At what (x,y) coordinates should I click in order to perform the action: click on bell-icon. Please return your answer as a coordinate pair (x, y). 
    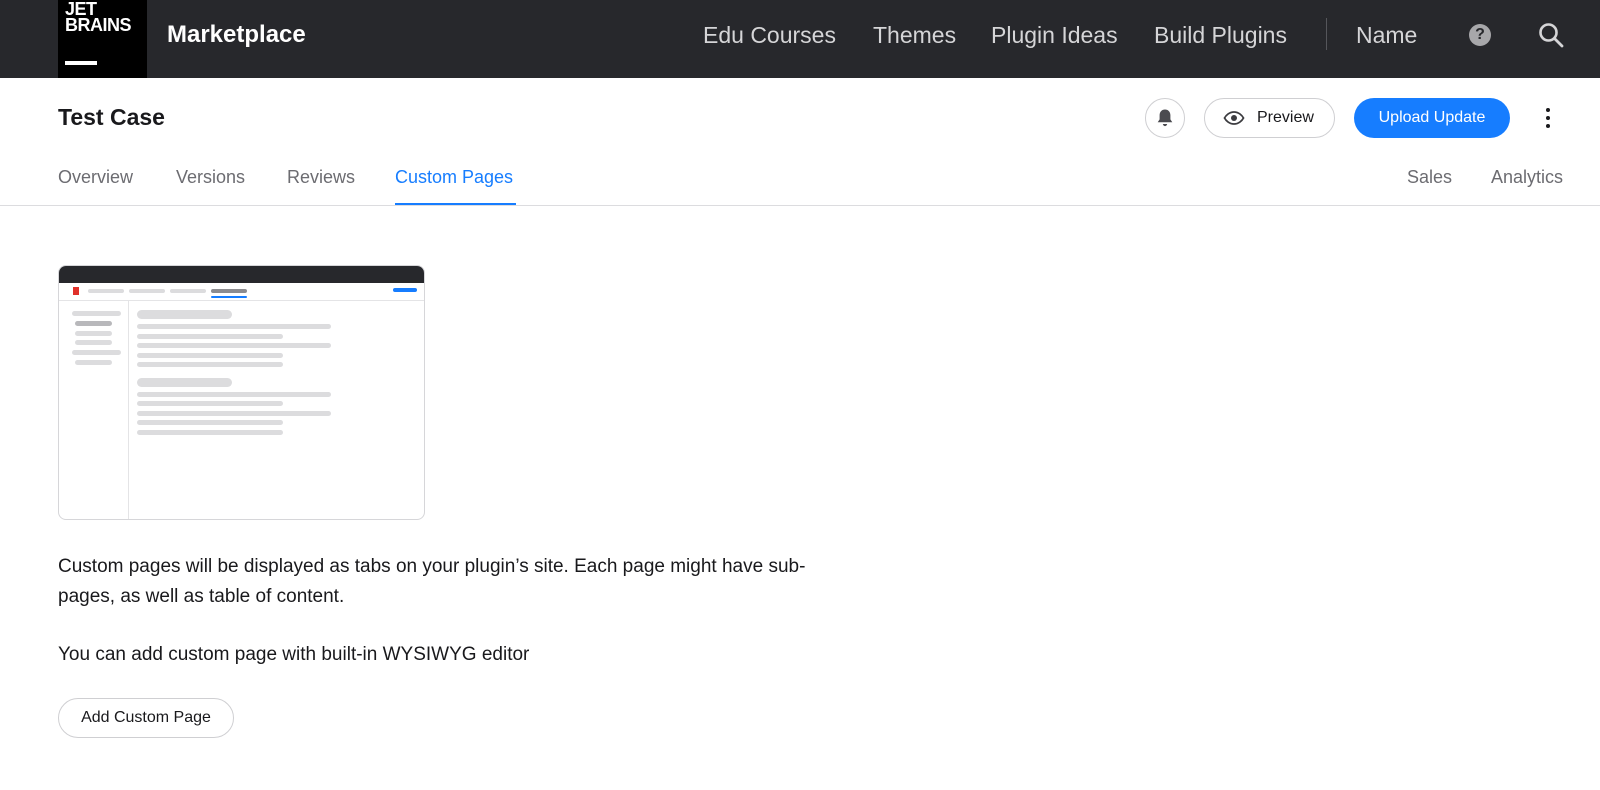
    Looking at the image, I should click on (1165, 118).